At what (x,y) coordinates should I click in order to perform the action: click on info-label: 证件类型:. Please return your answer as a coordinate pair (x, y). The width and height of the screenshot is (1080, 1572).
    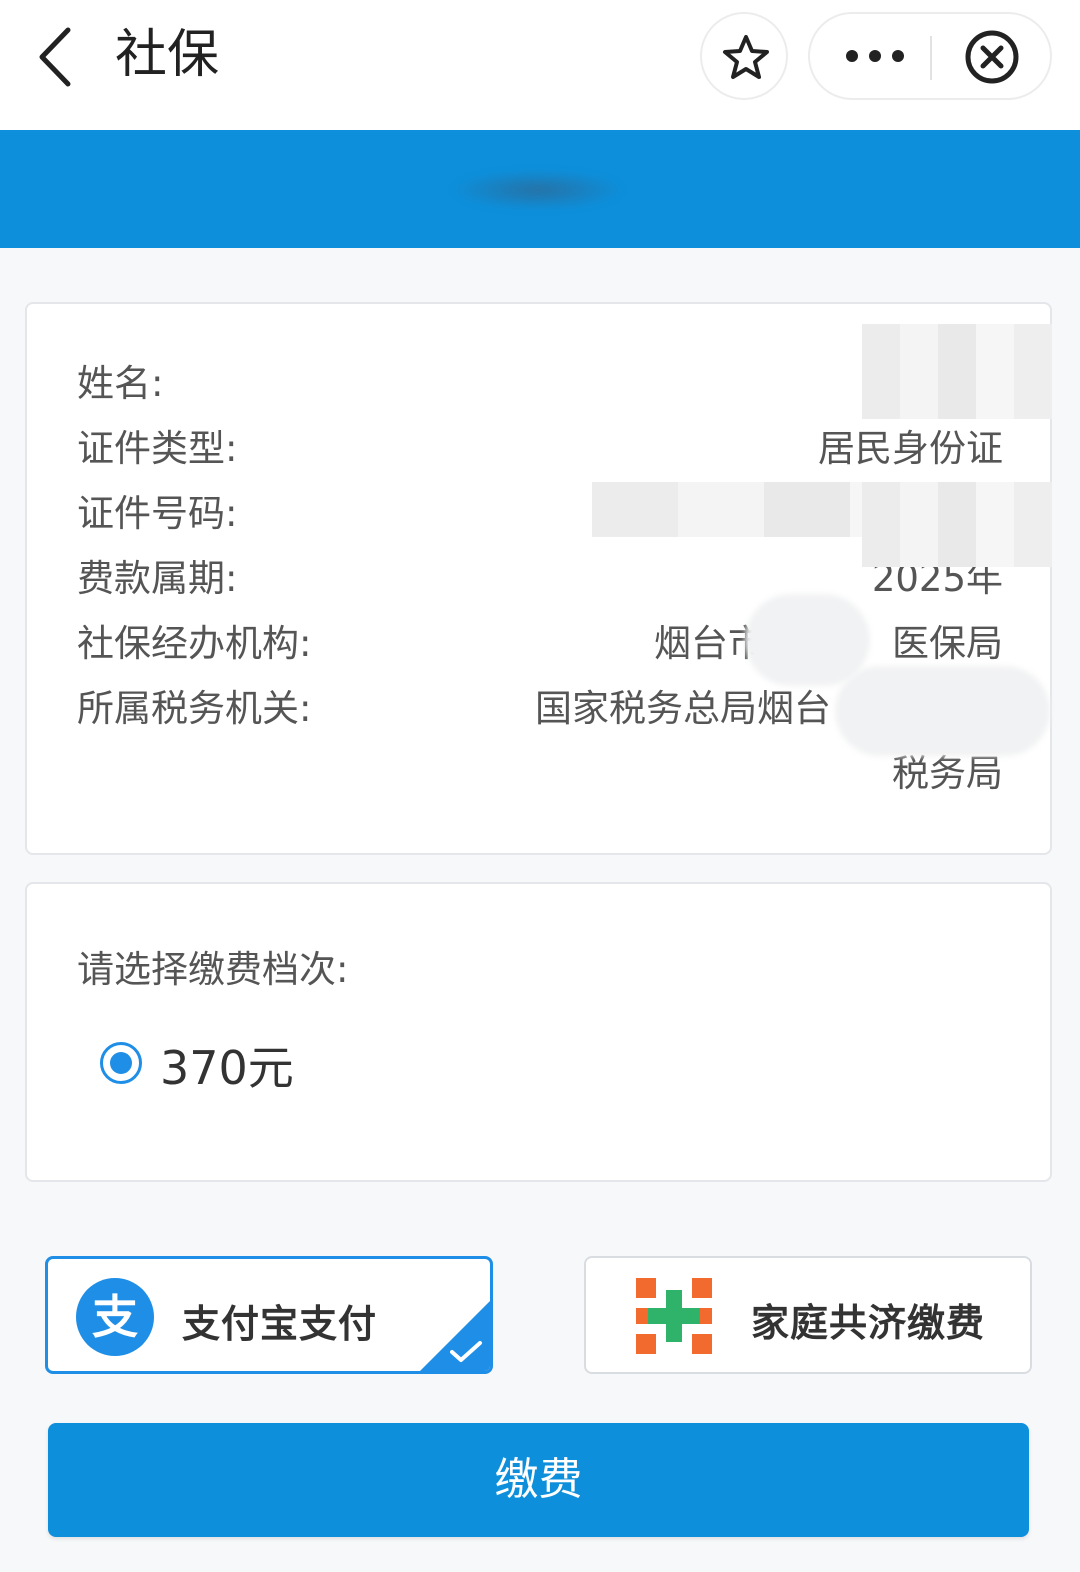
    Looking at the image, I should click on (157, 448).